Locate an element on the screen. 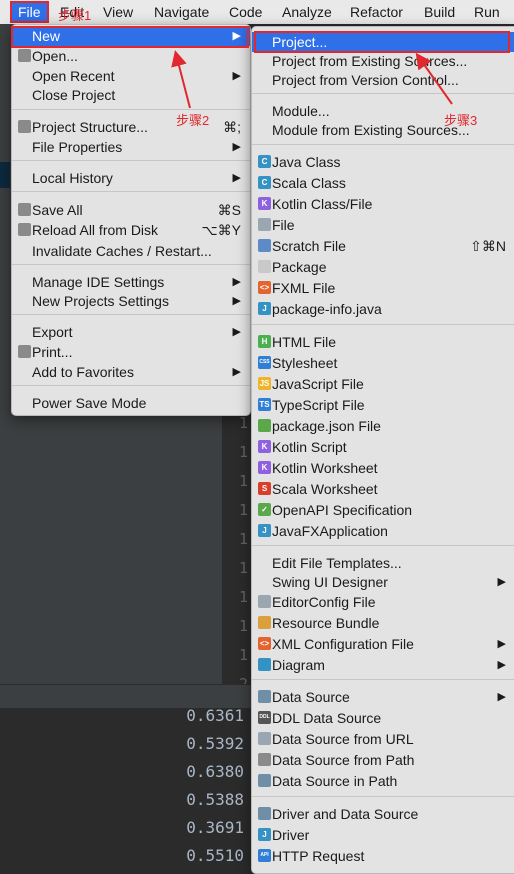  step3-arrow is located at coordinates (434, 78).